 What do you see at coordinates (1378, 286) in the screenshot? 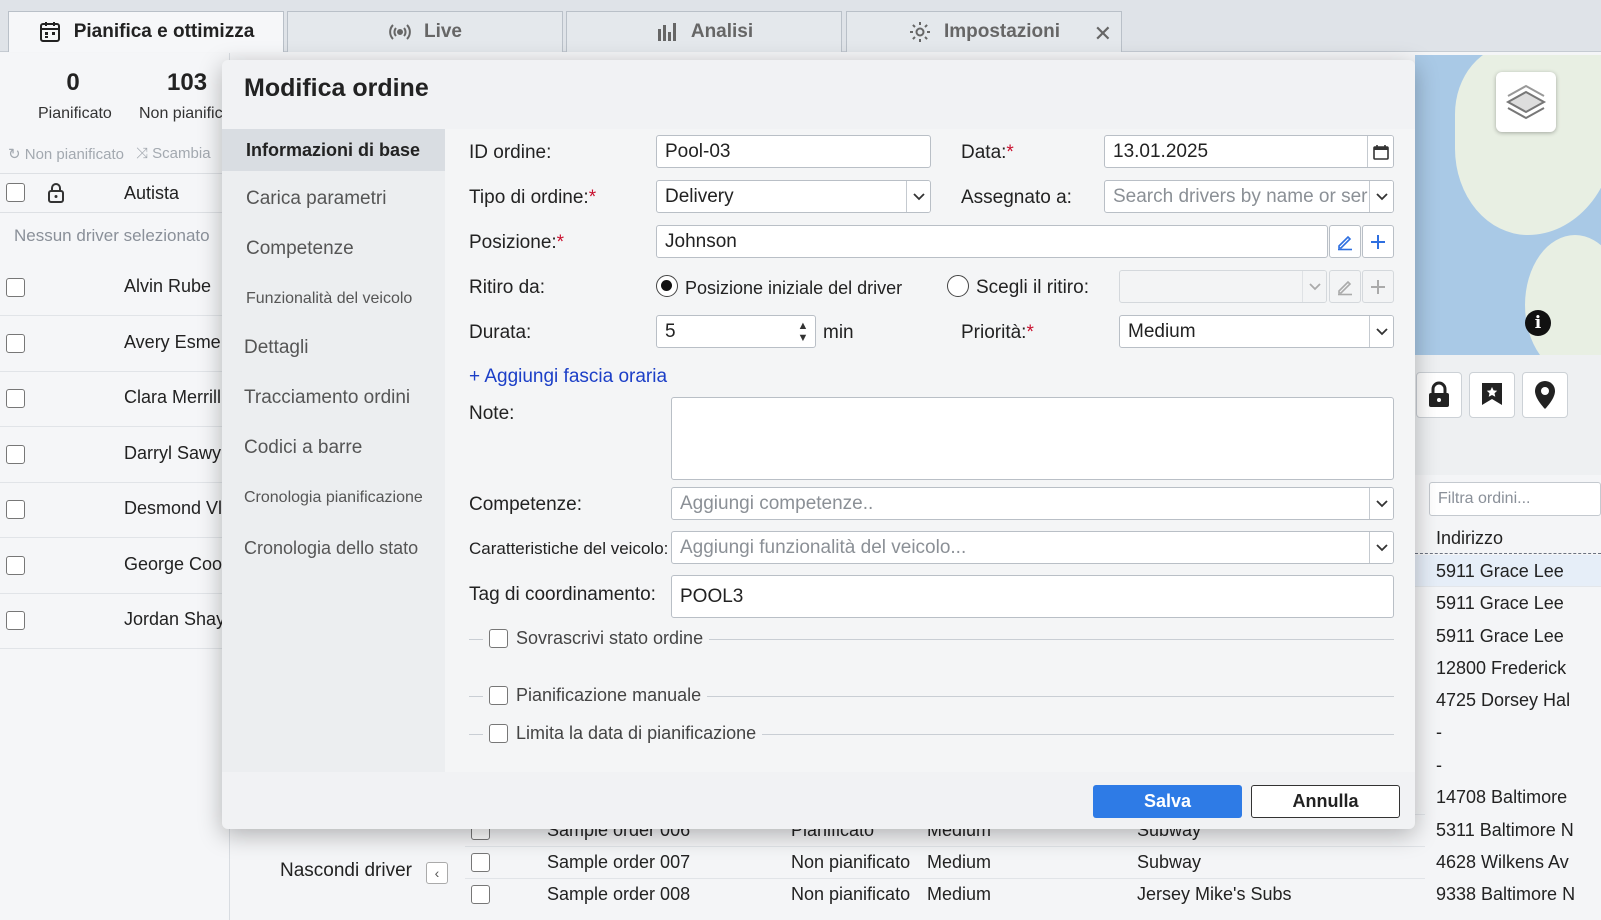
I see `add-pickup-button` at bounding box center [1378, 286].